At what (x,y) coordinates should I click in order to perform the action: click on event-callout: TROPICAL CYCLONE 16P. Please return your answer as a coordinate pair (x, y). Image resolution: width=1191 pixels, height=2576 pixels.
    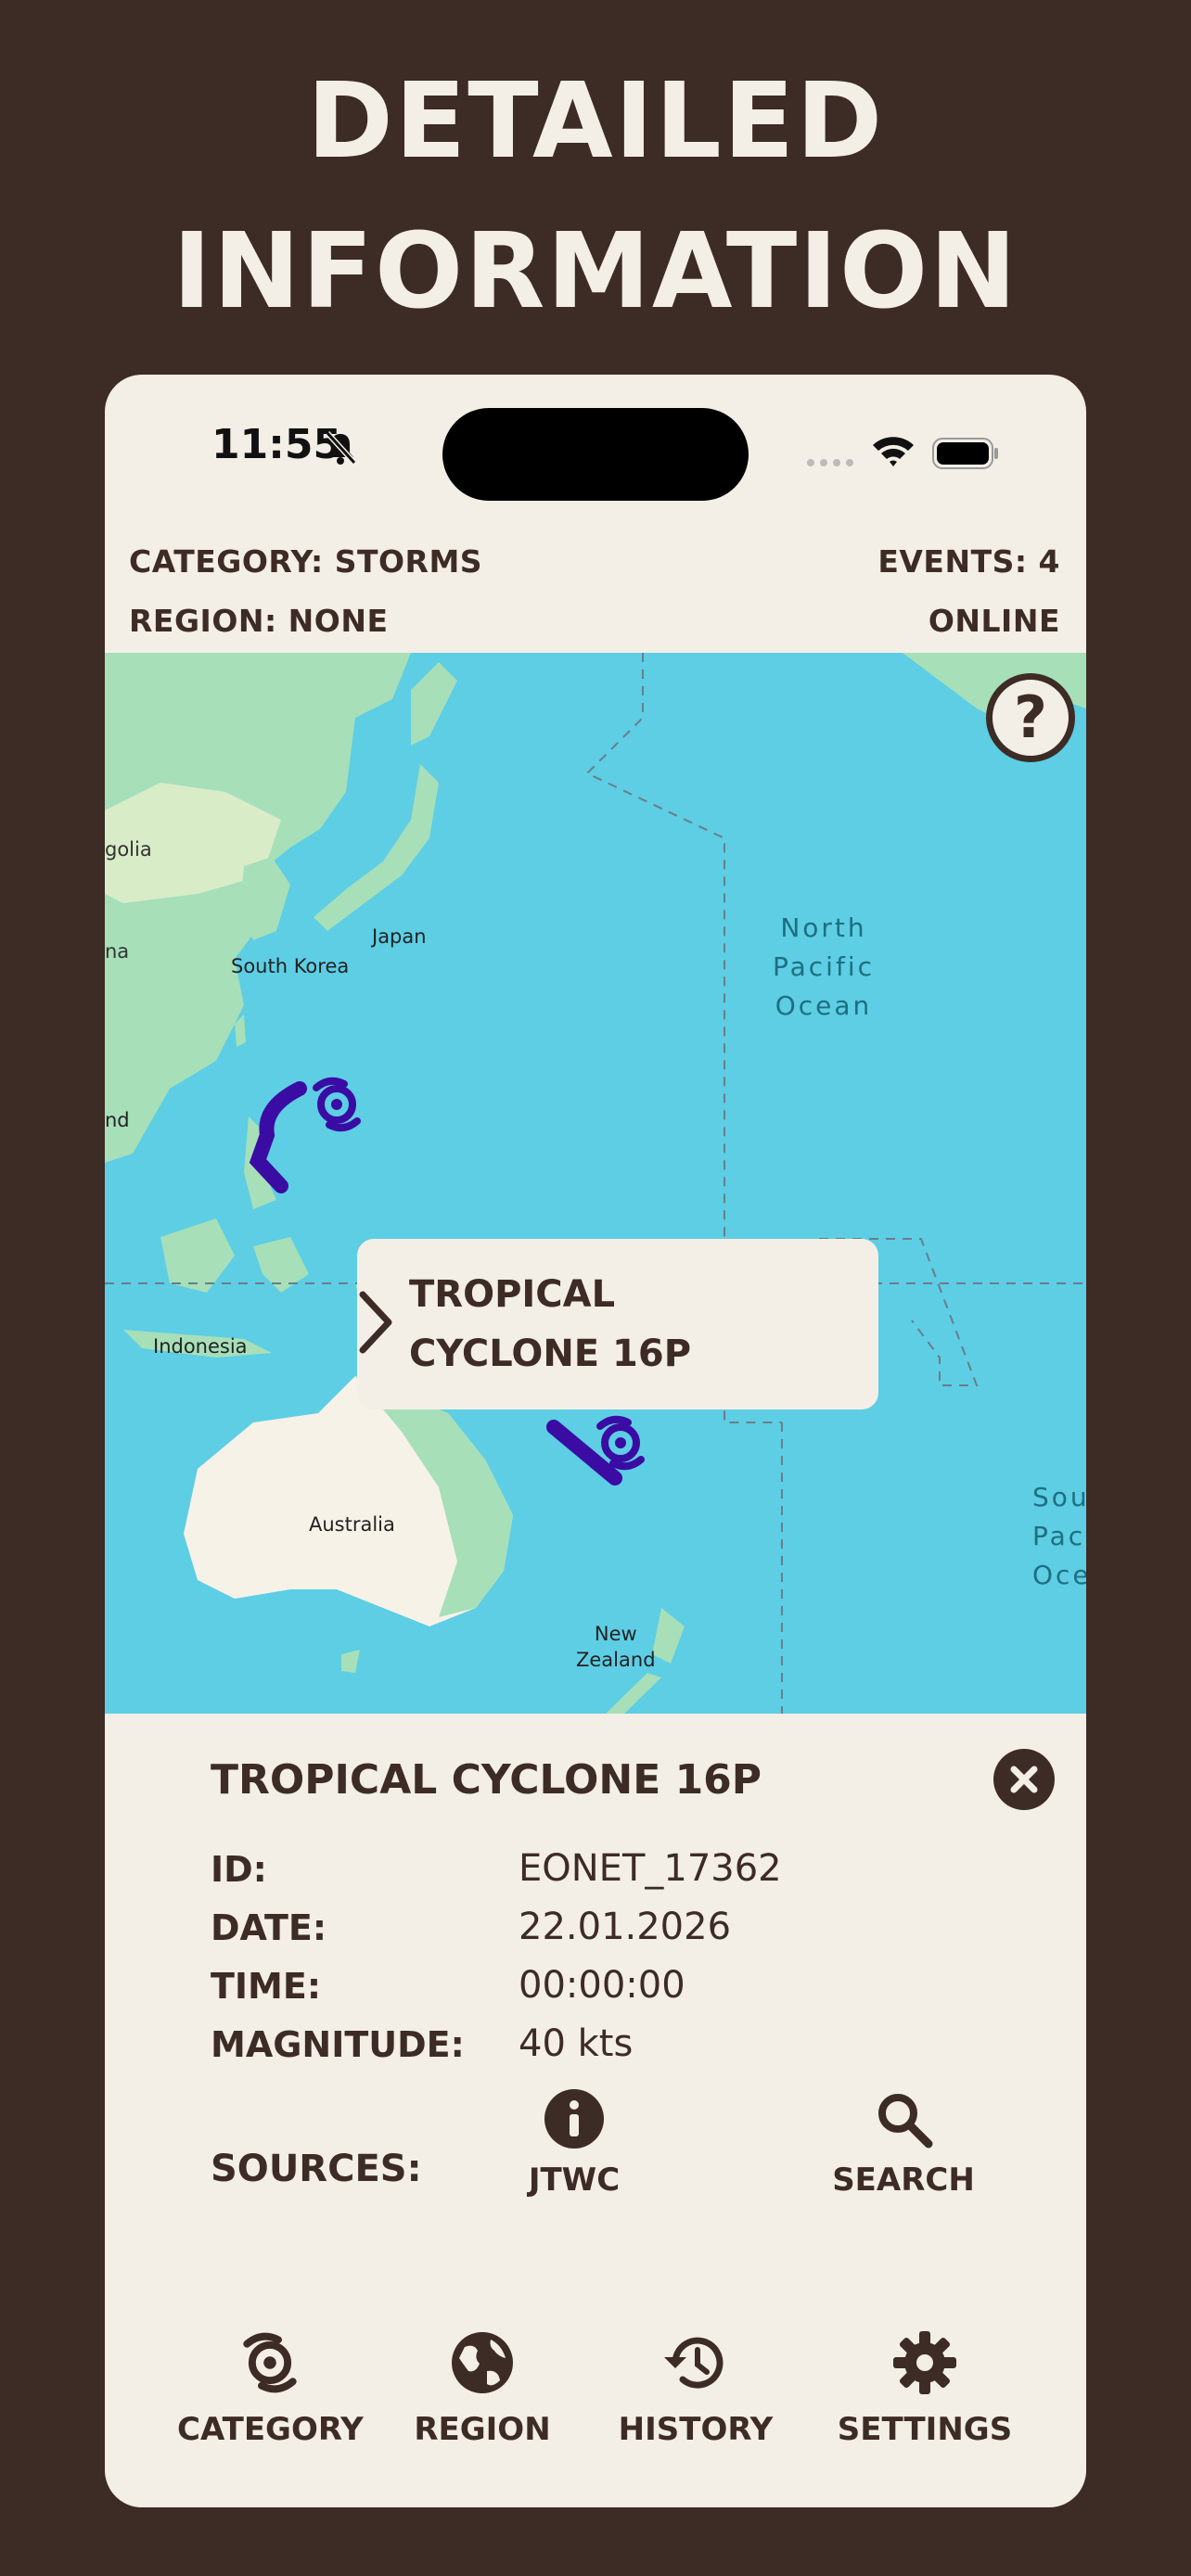
    Looking at the image, I should click on (617, 1324).